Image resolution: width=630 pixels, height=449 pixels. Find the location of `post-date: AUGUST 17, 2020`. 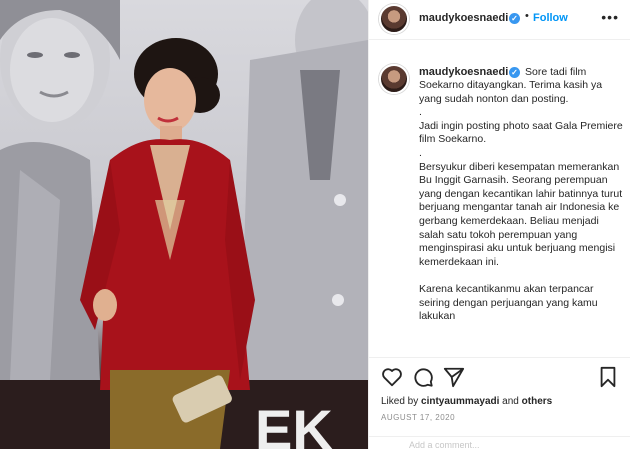

post-date: AUGUST 17, 2020 is located at coordinates (418, 417).